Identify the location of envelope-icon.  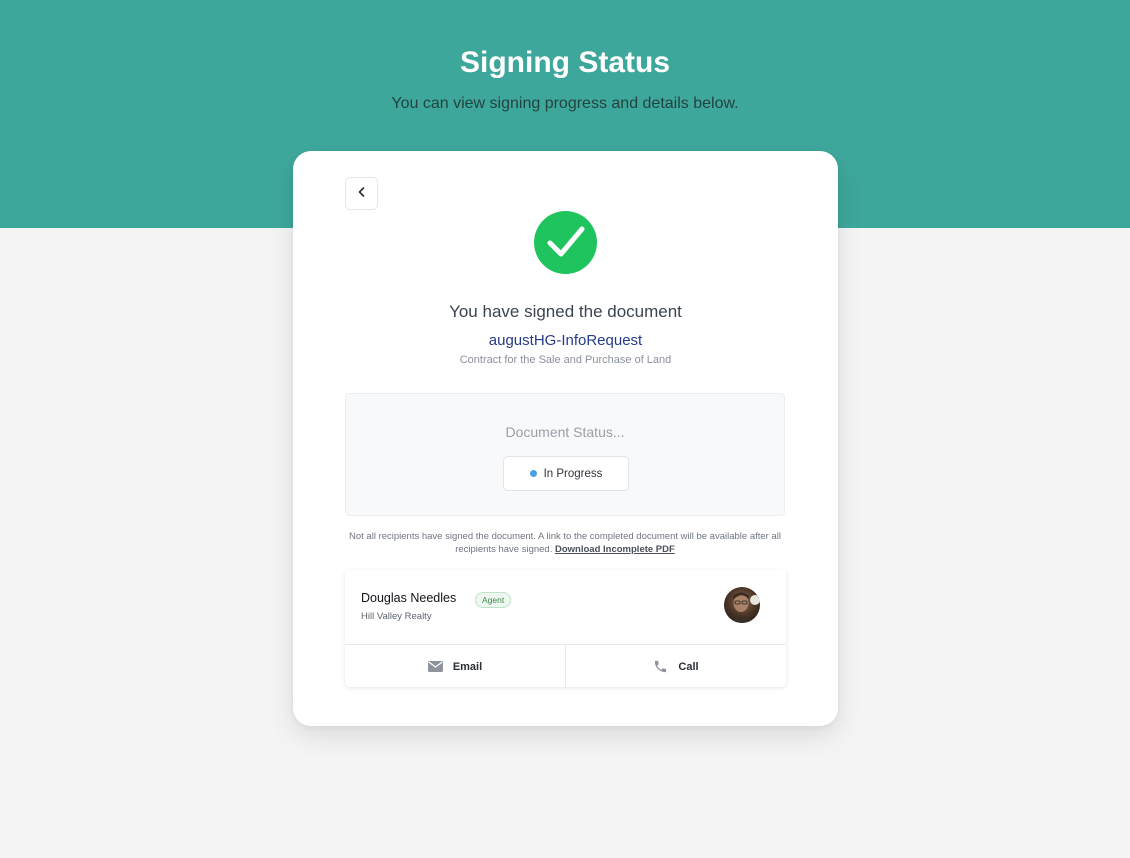
(435, 666).